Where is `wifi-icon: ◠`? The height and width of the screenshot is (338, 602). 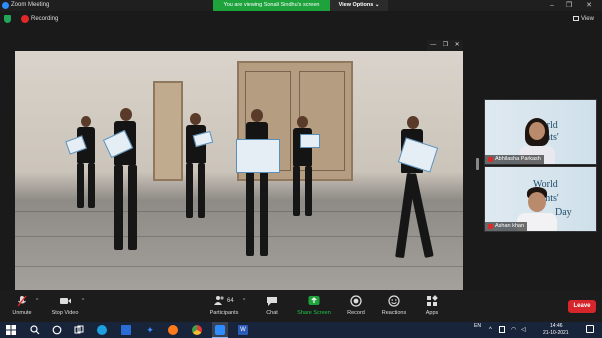
wifi-icon: ◠ is located at coordinates (513, 329).